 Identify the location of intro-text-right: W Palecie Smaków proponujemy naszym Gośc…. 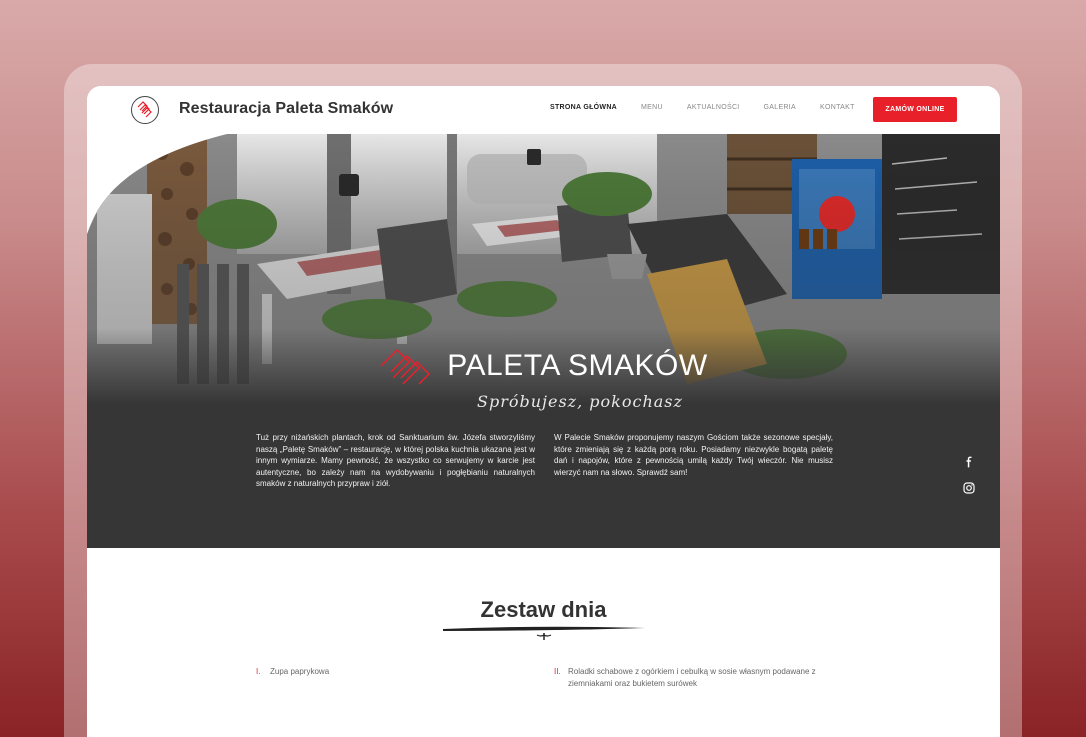
(693, 455).